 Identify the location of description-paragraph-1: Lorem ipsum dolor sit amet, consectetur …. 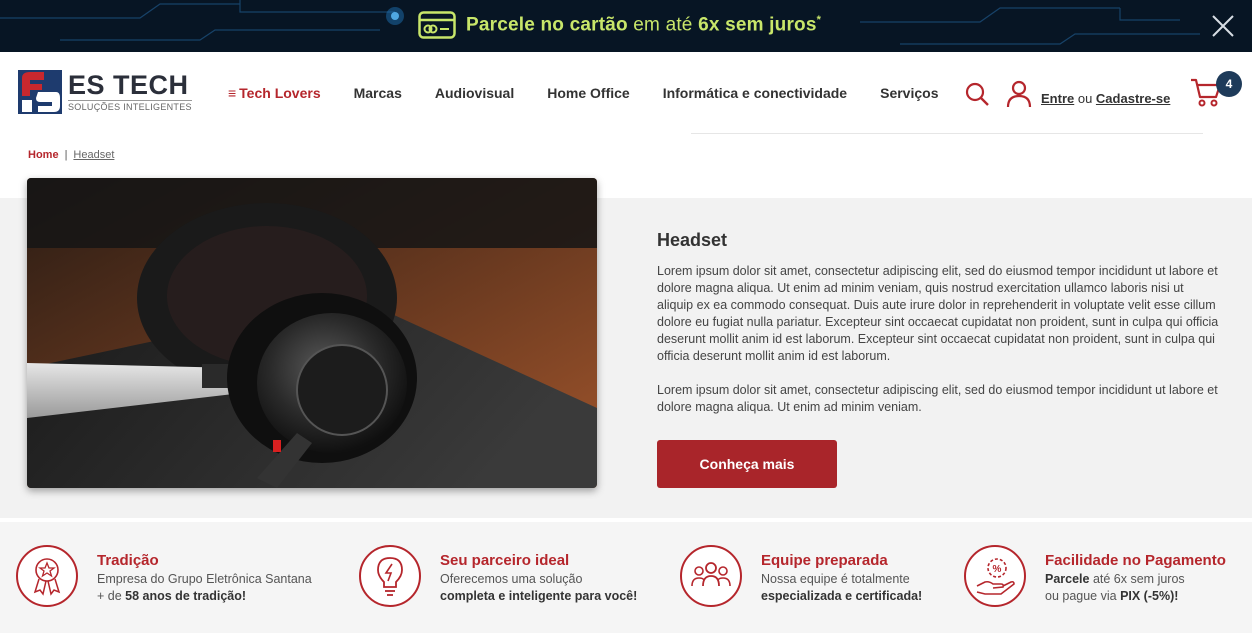
(938, 313).